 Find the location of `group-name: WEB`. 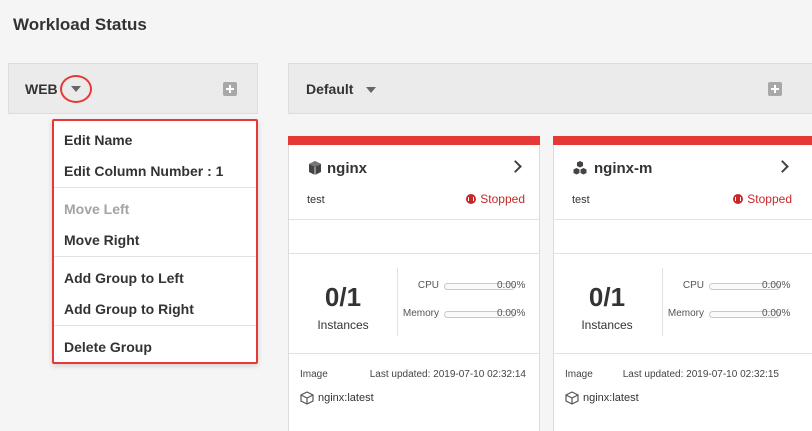

group-name: WEB is located at coordinates (41, 89).